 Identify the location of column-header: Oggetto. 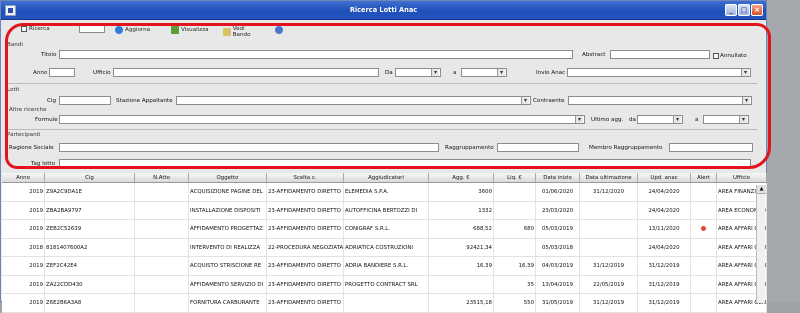
(228, 177).